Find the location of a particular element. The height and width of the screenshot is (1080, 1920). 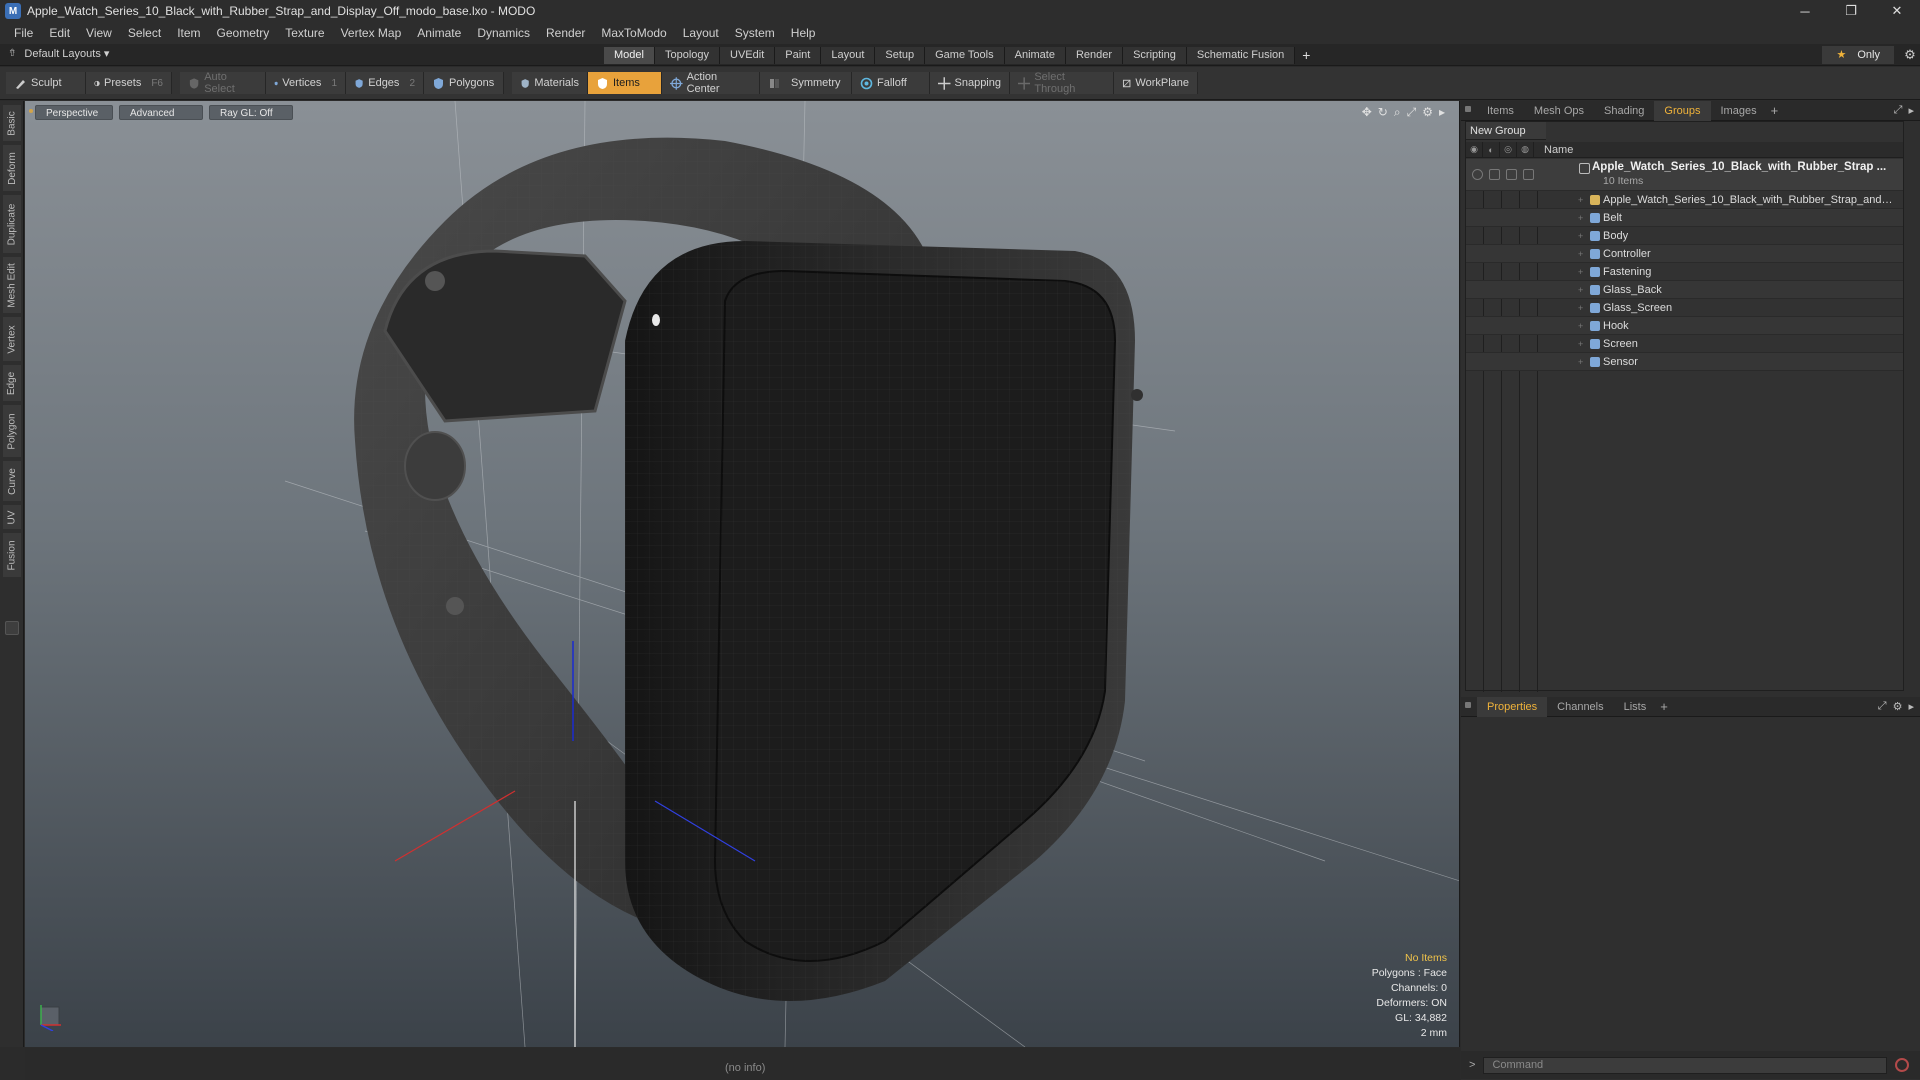

vtab-uv: UV is located at coordinates (12, 517).